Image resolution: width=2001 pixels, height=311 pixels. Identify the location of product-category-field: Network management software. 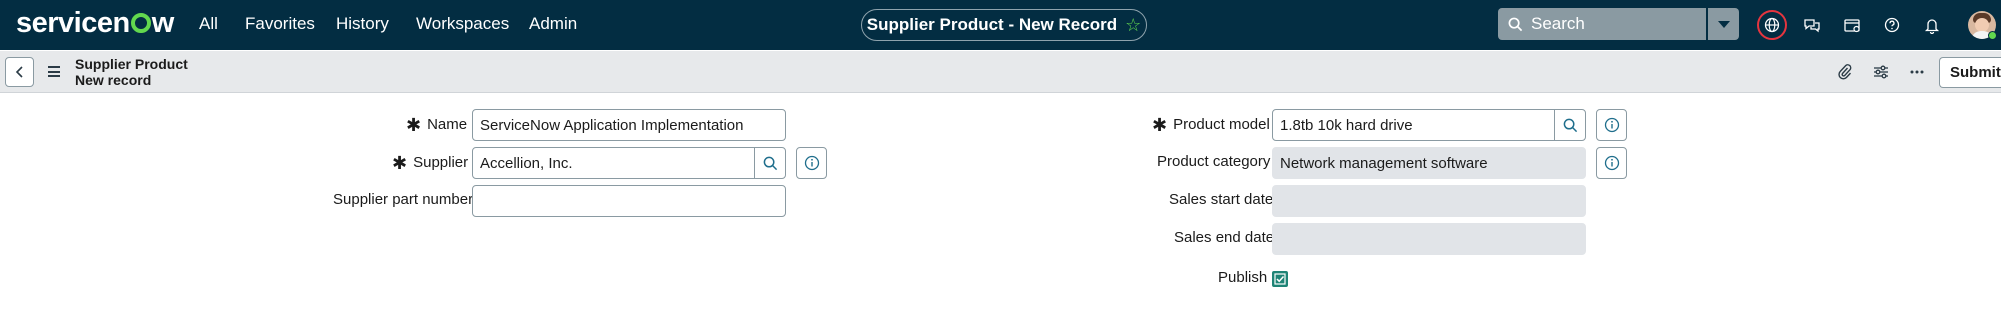
(1429, 163).